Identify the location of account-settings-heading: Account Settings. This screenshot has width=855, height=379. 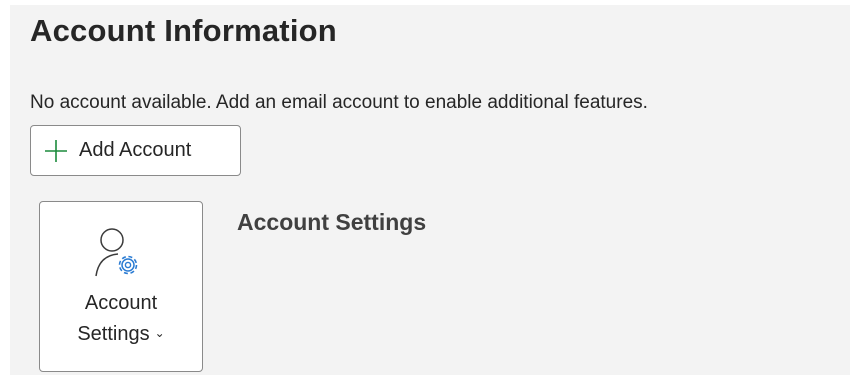
(332, 222).